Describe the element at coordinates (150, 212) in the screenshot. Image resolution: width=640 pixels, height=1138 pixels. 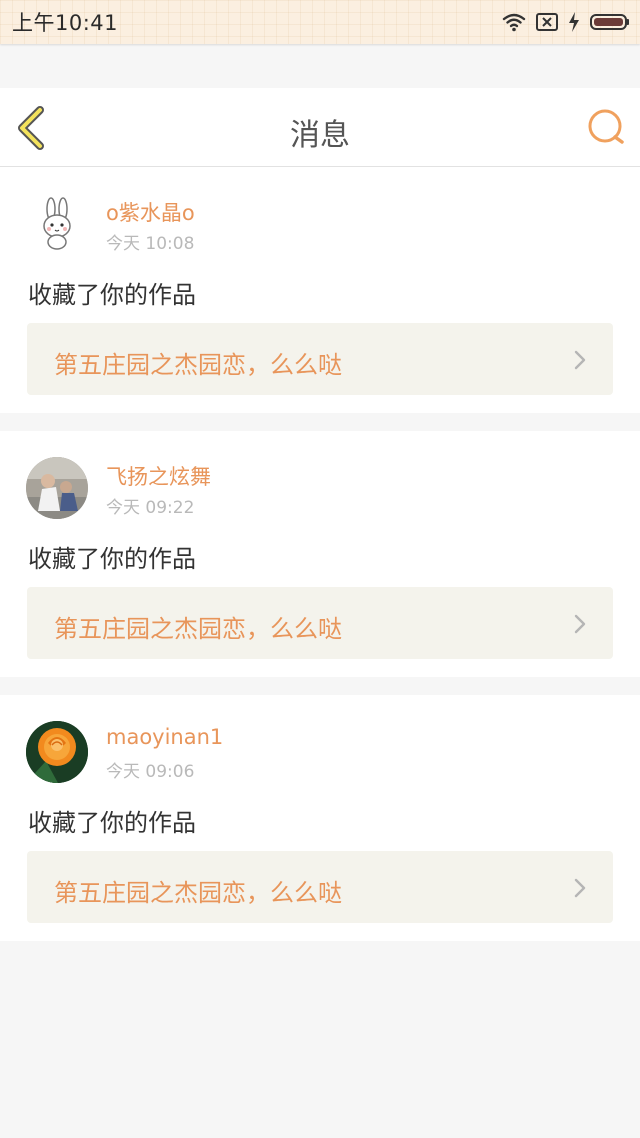
I see `username: o紫水晶o` at that location.